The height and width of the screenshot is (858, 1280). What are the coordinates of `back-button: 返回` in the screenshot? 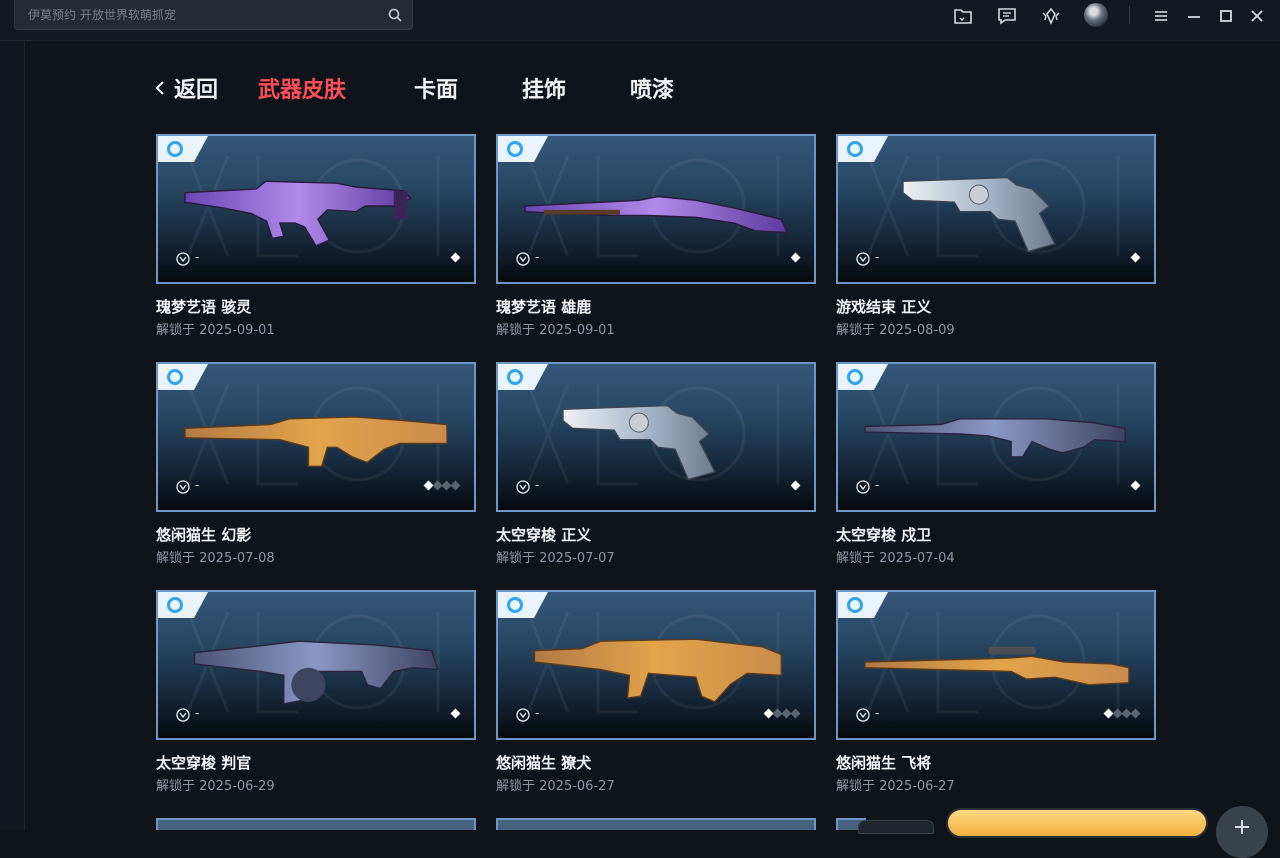 It's located at (196, 90).